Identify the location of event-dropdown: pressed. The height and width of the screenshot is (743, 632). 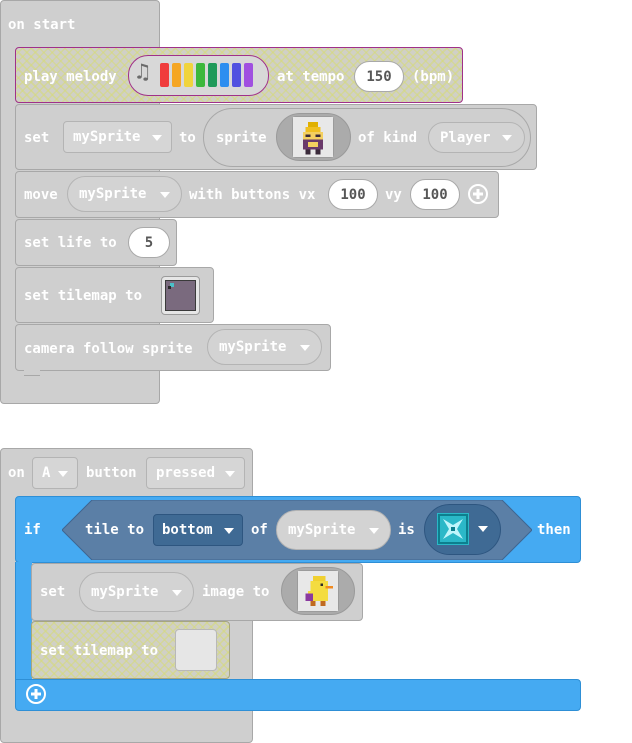
(195, 473).